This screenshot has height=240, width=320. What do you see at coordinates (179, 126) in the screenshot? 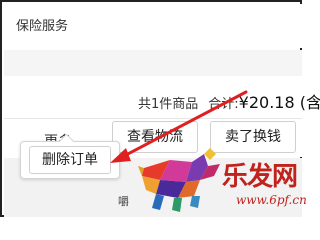
I see `red-arrow-annotation` at bounding box center [179, 126].